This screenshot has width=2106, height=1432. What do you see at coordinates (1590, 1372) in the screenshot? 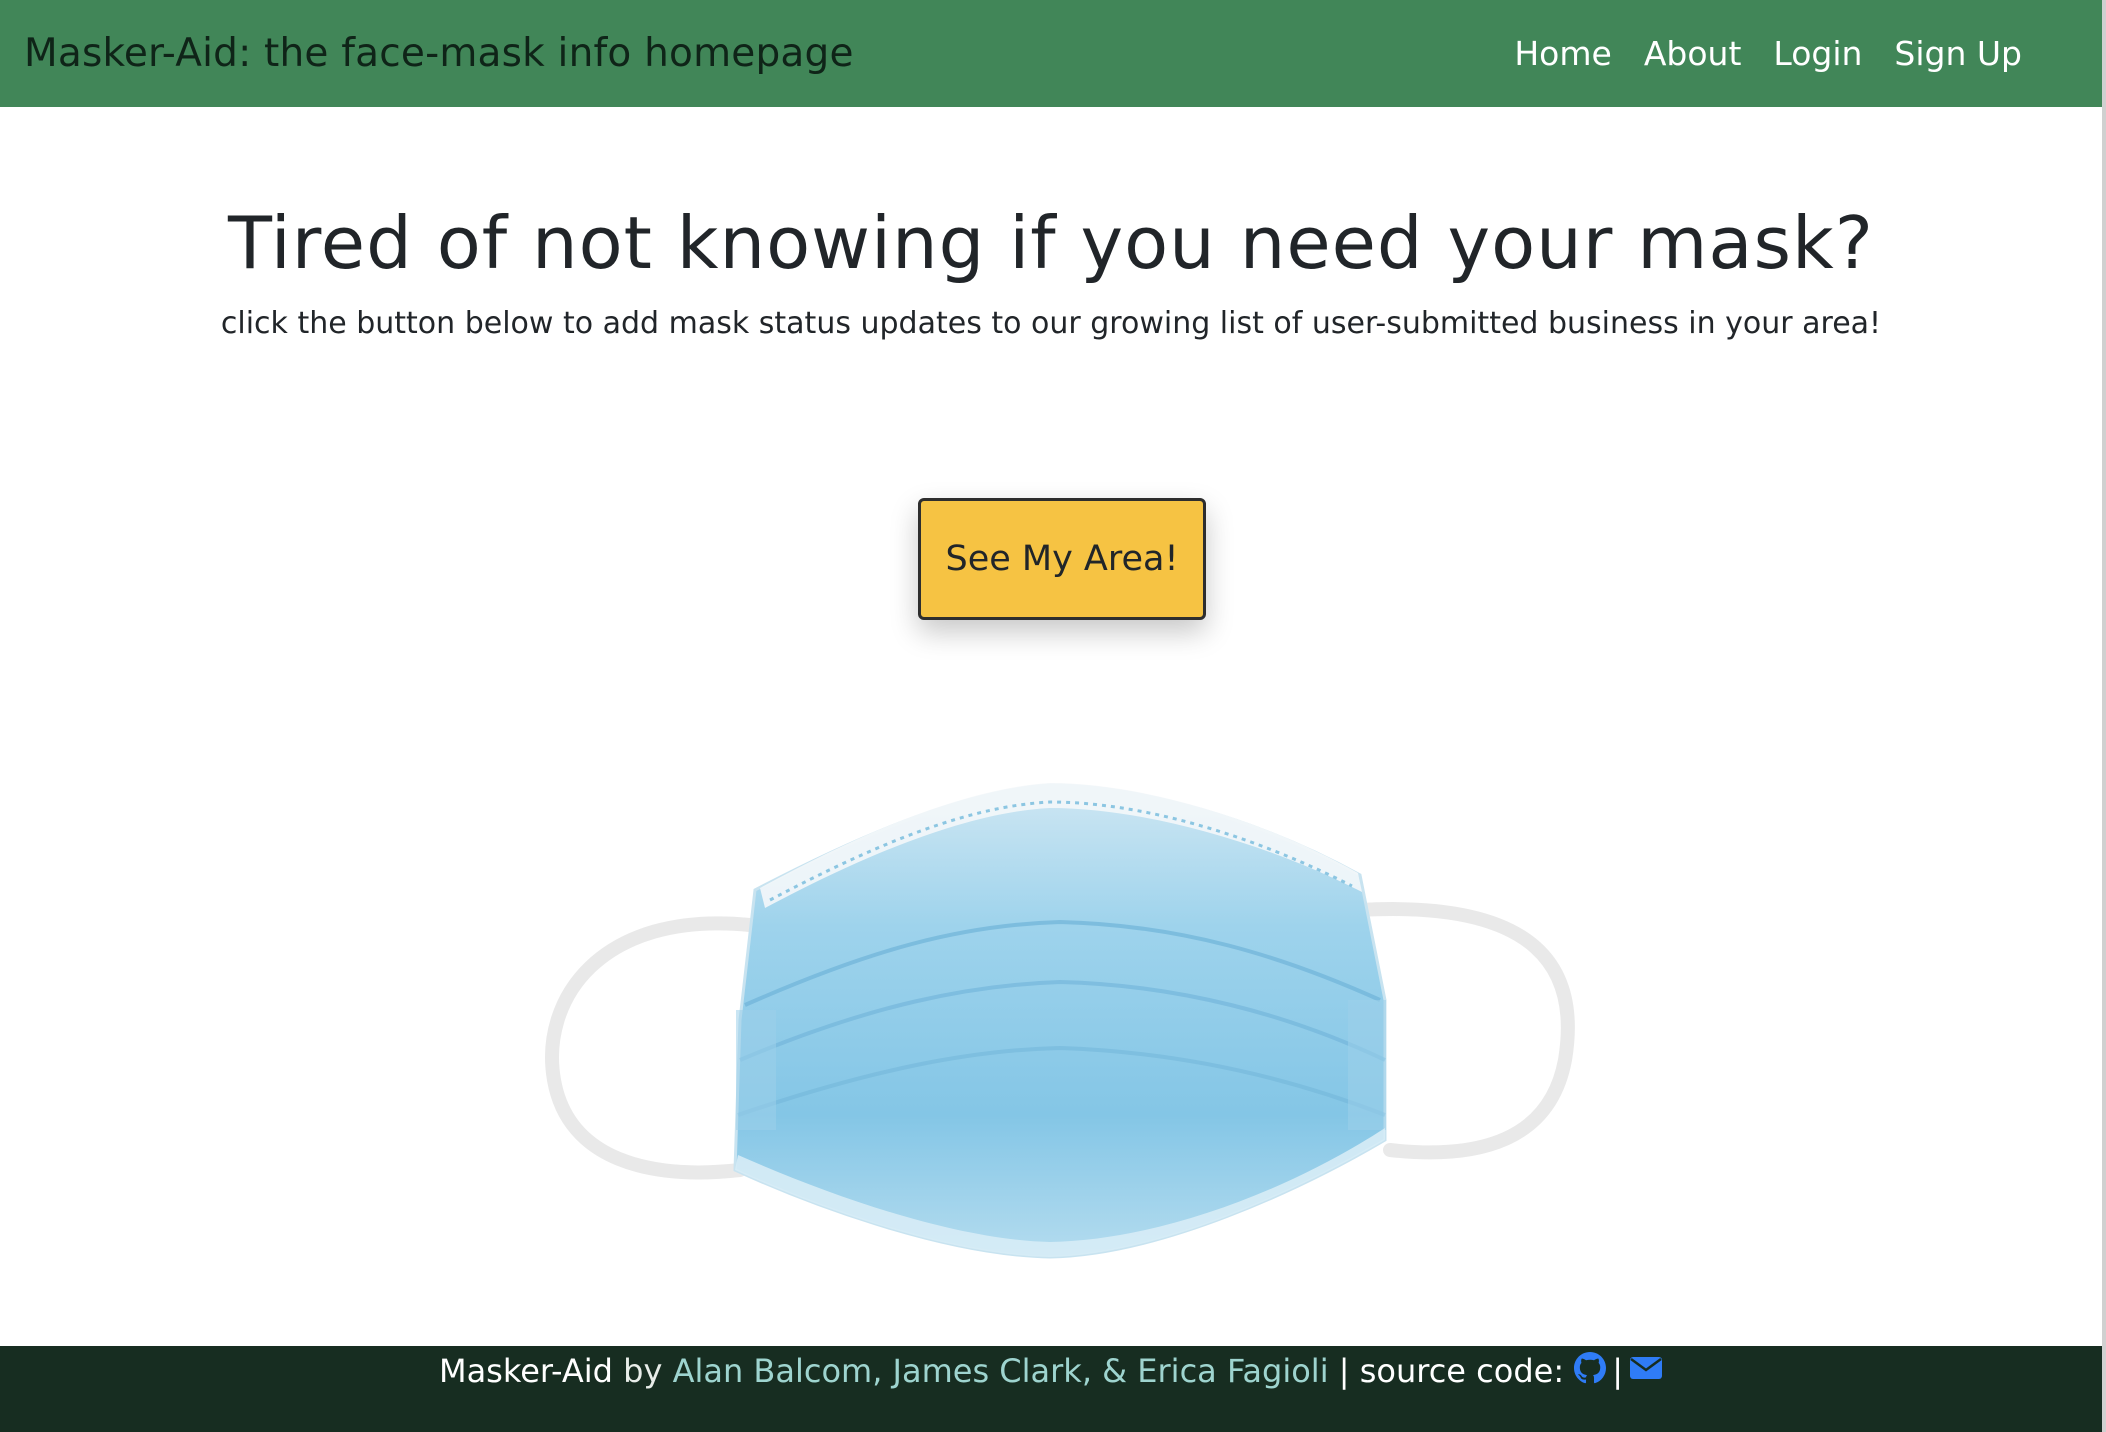
I see `github-icon` at bounding box center [1590, 1372].